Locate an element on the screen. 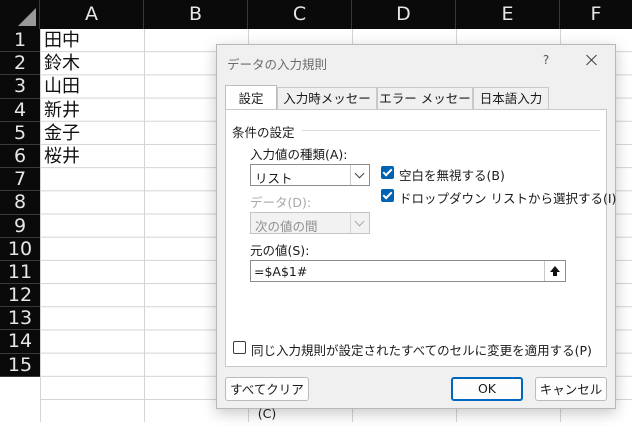 This screenshot has width=632, height=426. allow-dropdown-value: リスト is located at coordinates (274, 178).